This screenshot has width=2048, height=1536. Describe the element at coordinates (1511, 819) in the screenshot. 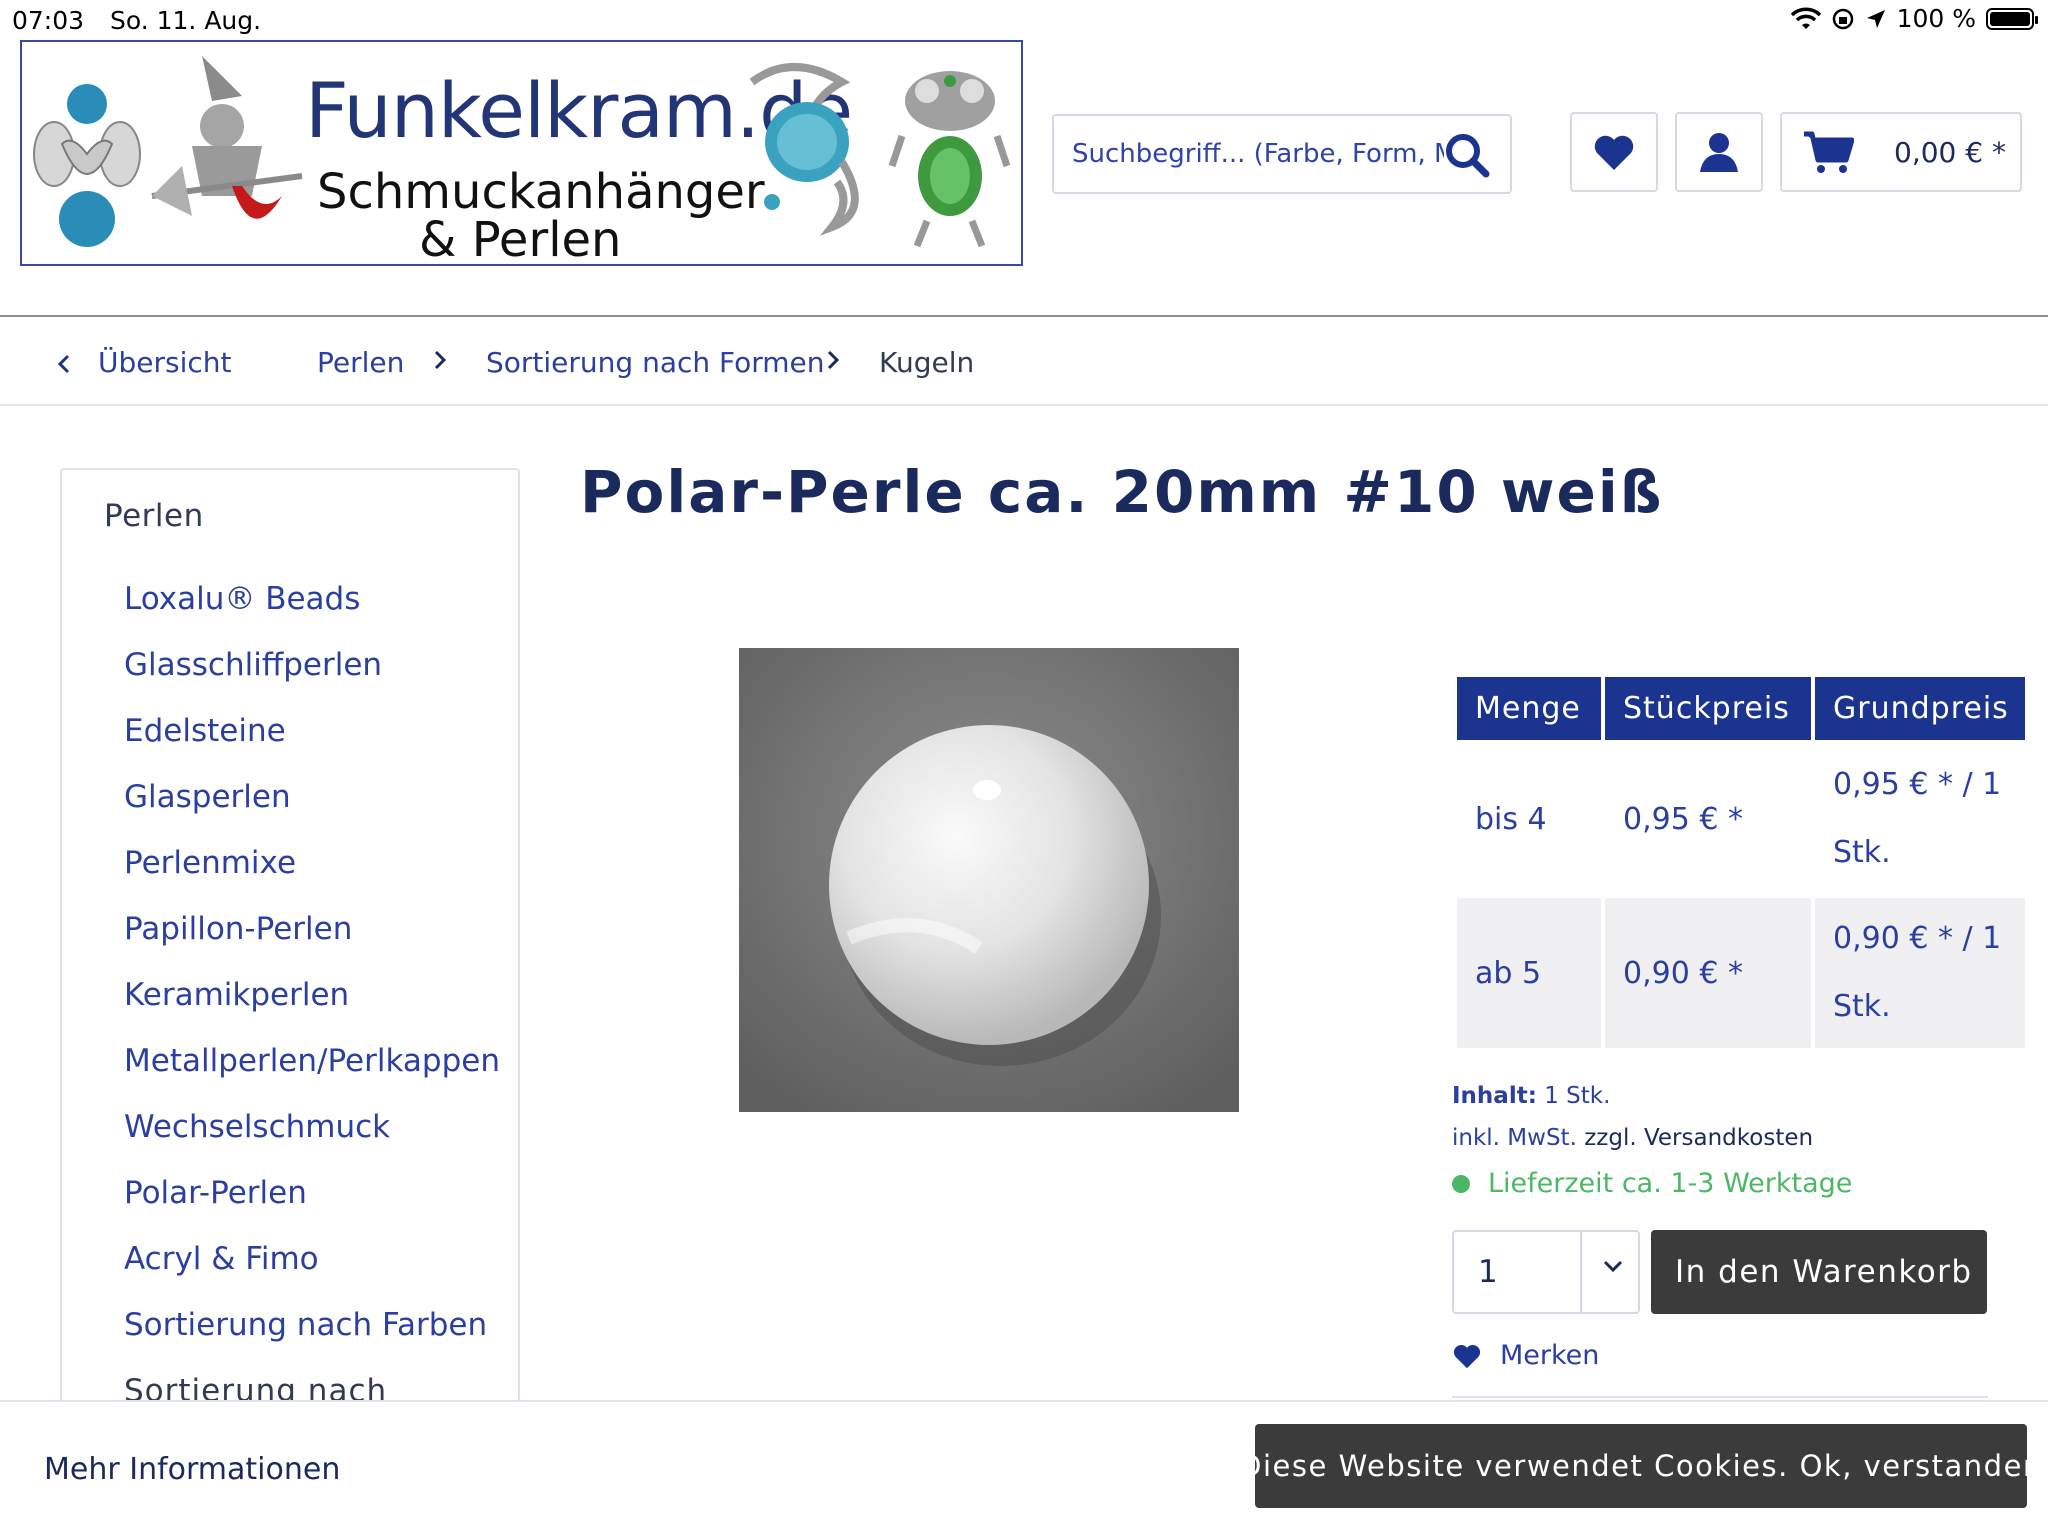

I see `price-cell-menge: bis 4` at that location.